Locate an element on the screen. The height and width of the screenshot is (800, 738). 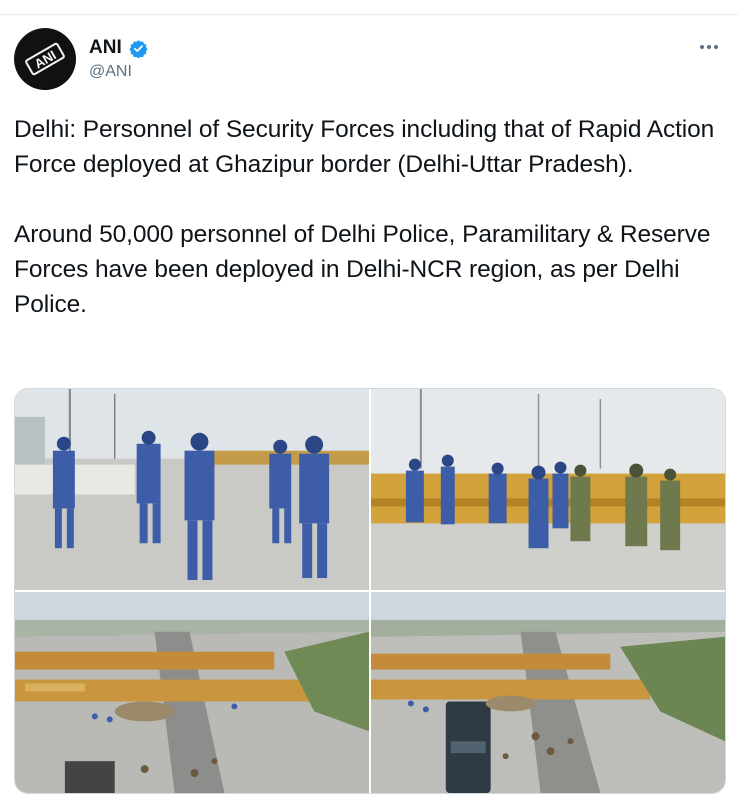
top-divider is located at coordinates (369, 14).